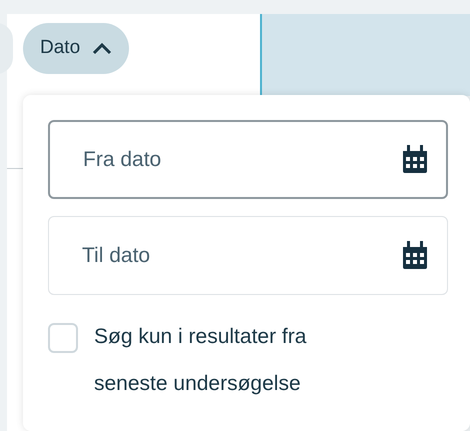 The image size is (470, 431). I want to click on checkbox, so click(63, 338).